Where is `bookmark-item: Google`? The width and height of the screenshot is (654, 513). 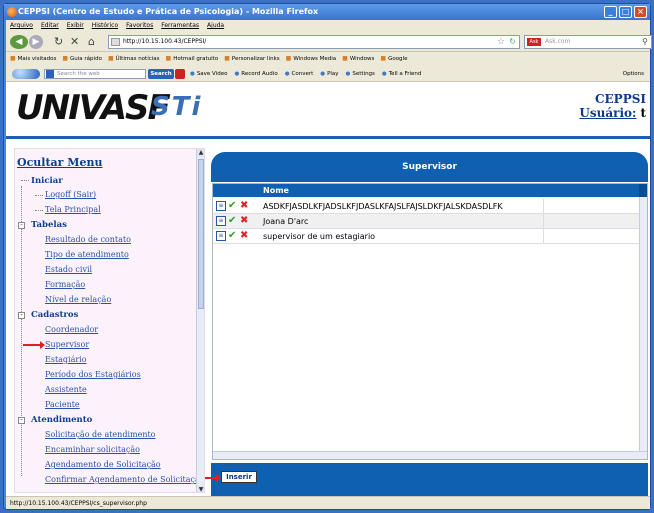
bookmark-item: Google is located at coordinates (393, 59).